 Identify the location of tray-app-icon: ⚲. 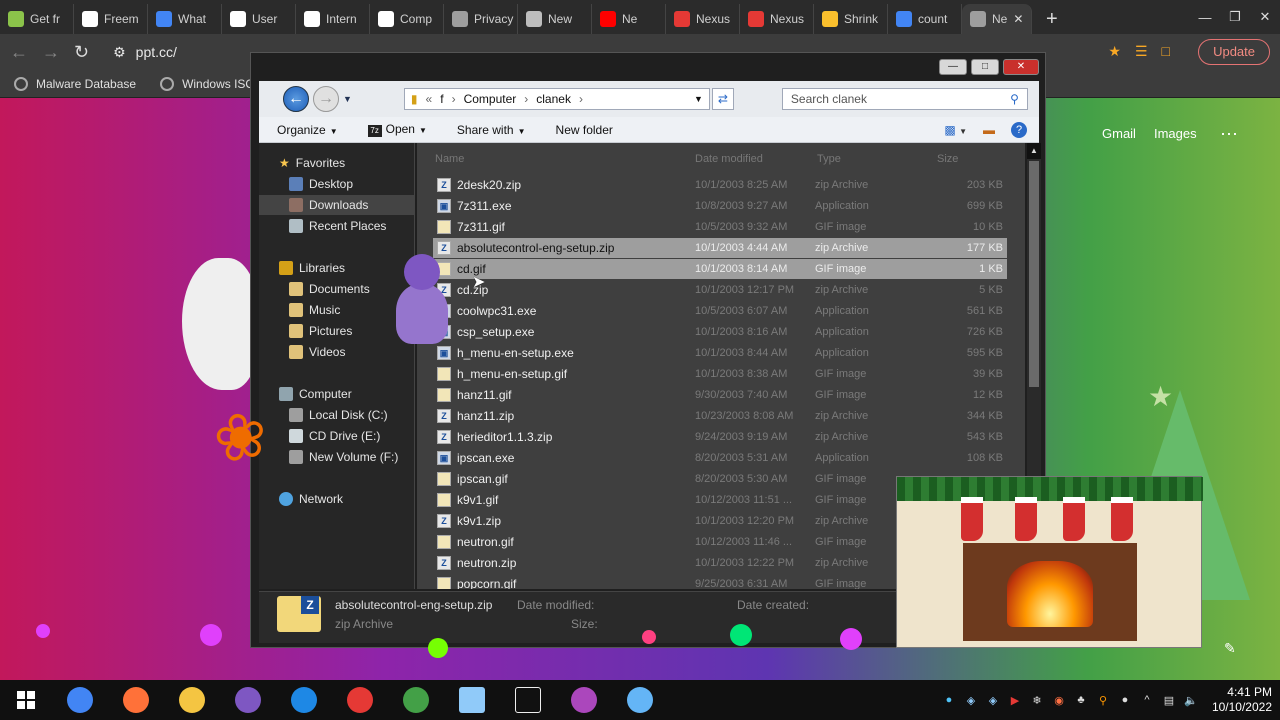
(1103, 700).